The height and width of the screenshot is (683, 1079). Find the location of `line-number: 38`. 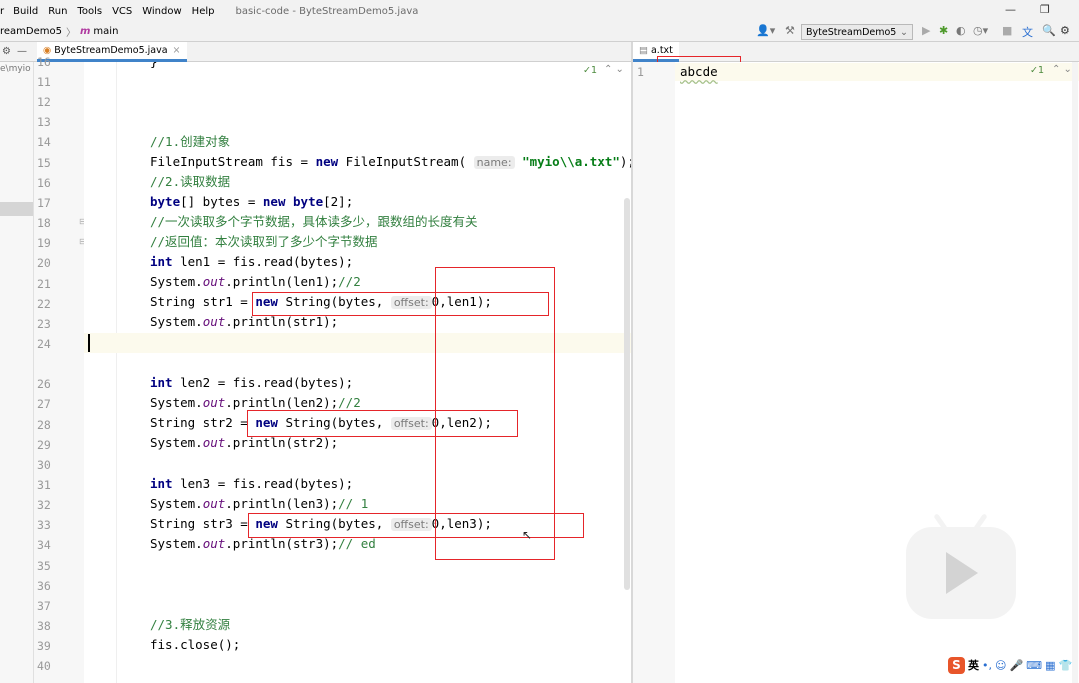

line-number: 38 is located at coordinates (44, 626).